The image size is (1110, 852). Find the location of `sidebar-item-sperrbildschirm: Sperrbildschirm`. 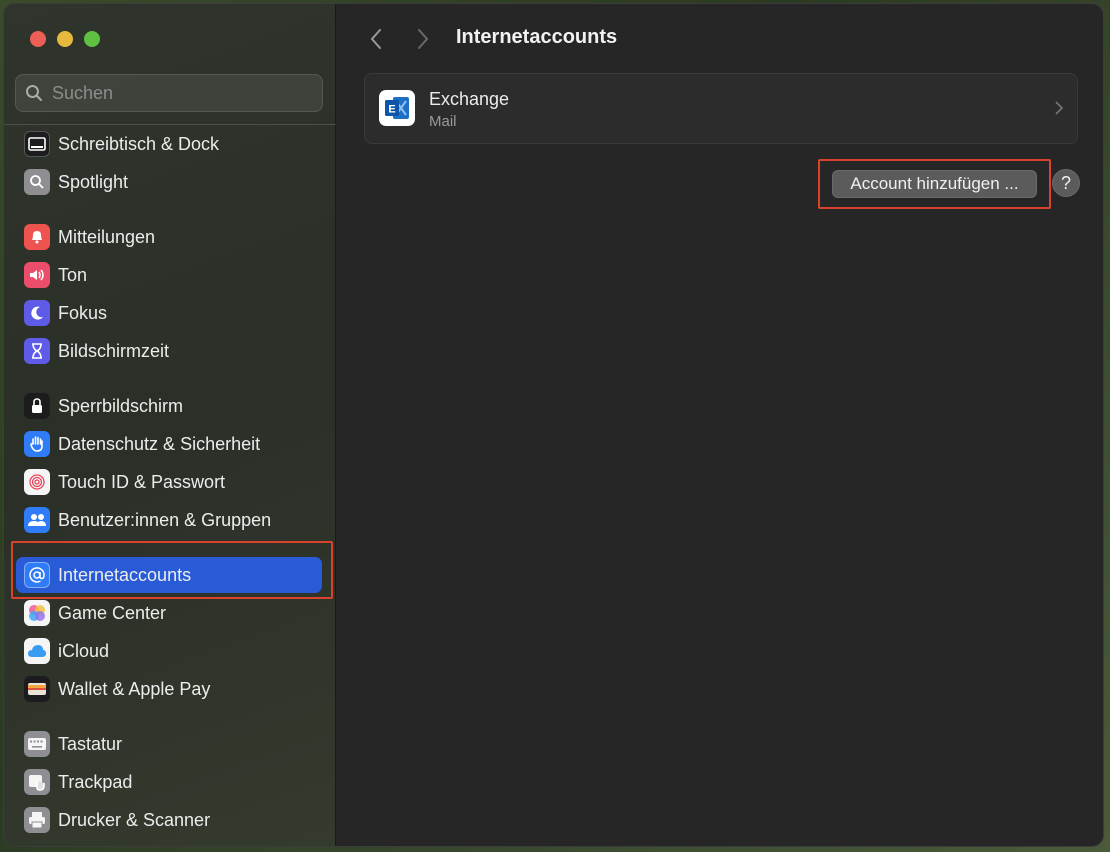

sidebar-item-sperrbildschirm: Sperrbildschirm is located at coordinates (169, 406).